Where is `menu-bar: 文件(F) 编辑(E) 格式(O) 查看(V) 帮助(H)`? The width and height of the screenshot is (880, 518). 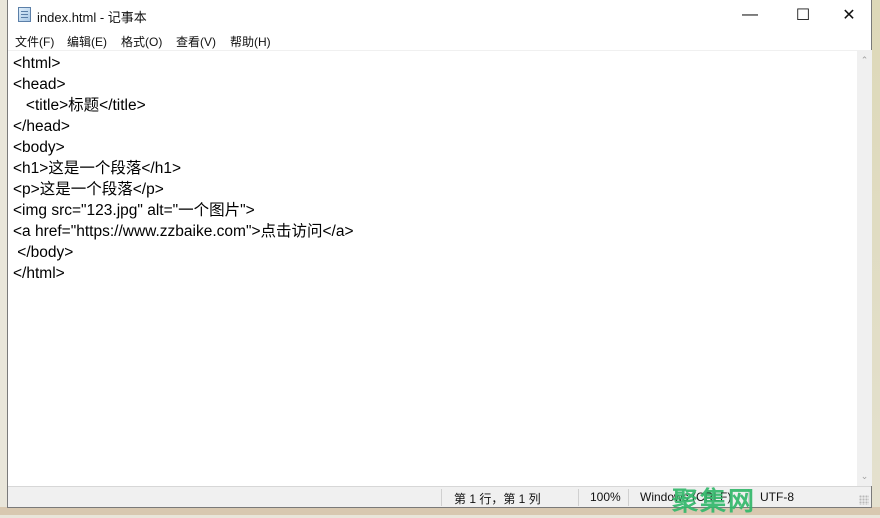 menu-bar: 文件(F) 编辑(E) 格式(O) 查看(V) 帮助(H) is located at coordinates (439, 40).